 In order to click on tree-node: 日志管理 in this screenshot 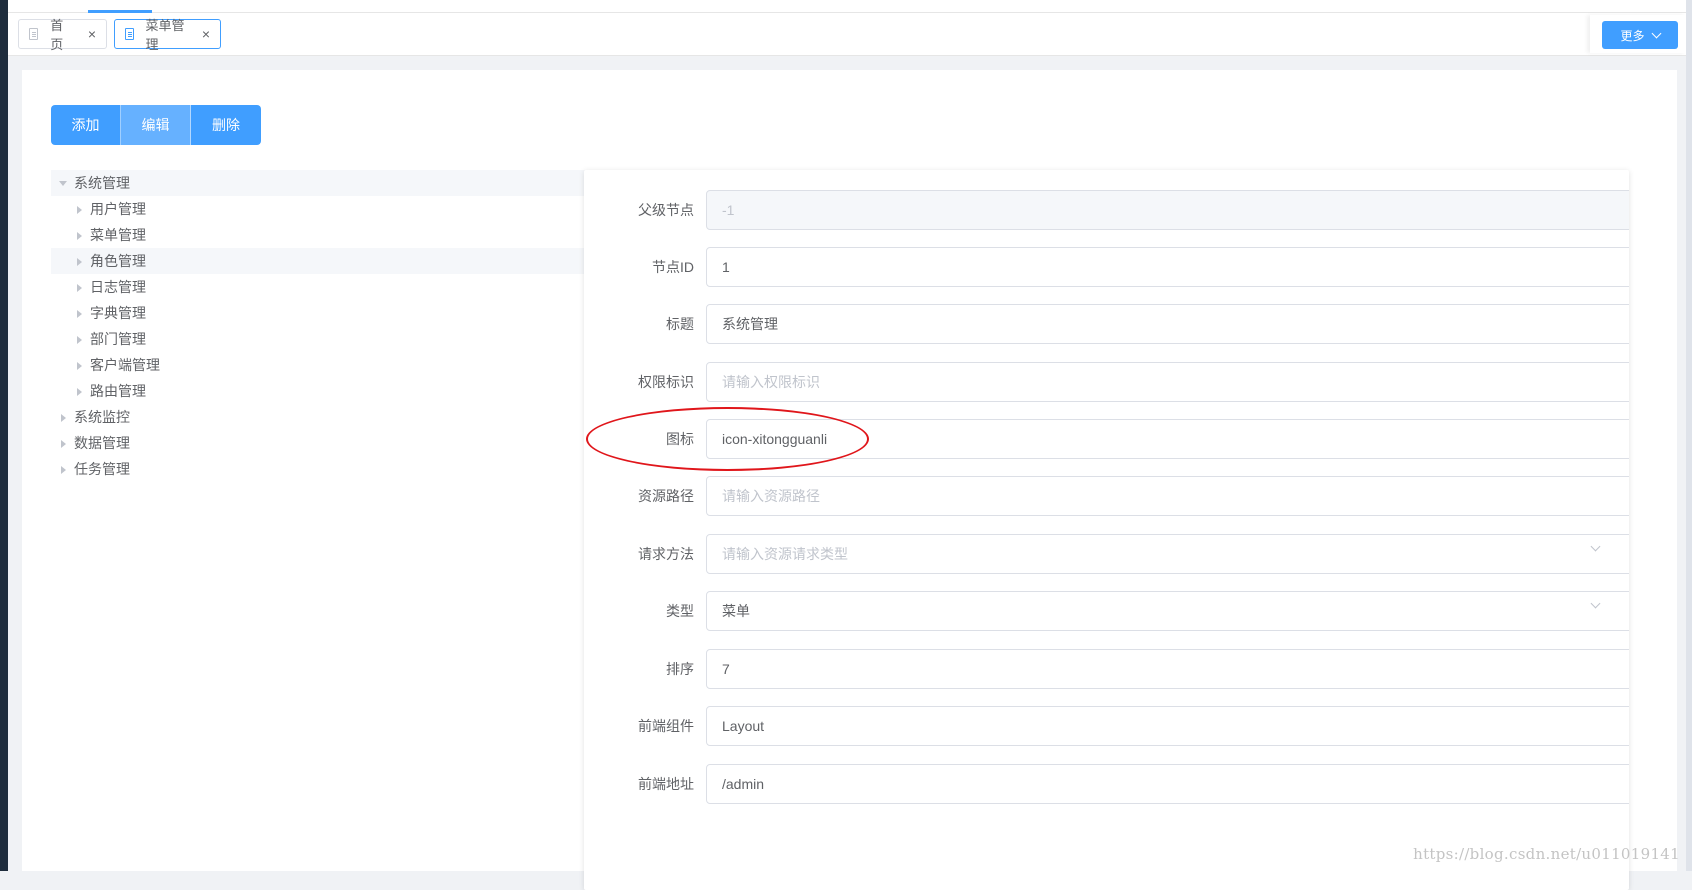, I will do `click(318, 287)`.